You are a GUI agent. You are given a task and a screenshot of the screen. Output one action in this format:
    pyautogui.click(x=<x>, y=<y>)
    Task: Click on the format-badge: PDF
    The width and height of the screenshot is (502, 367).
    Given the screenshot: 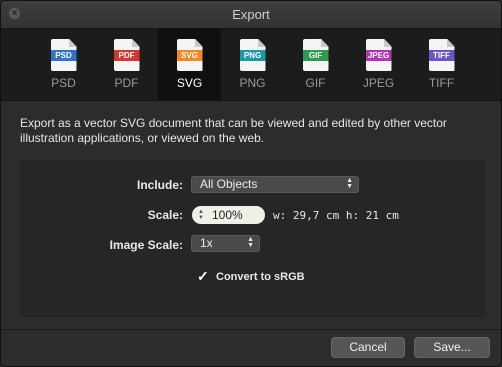 What is the action you would take?
    pyautogui.click(x=126, y=55)
    